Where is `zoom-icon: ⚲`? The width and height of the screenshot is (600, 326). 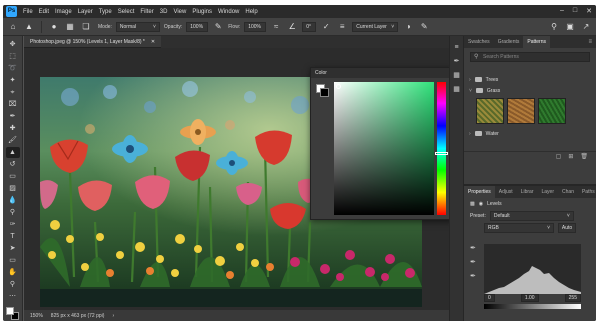
zoom-icon: ⚲ is located at coordinates (13, 284).